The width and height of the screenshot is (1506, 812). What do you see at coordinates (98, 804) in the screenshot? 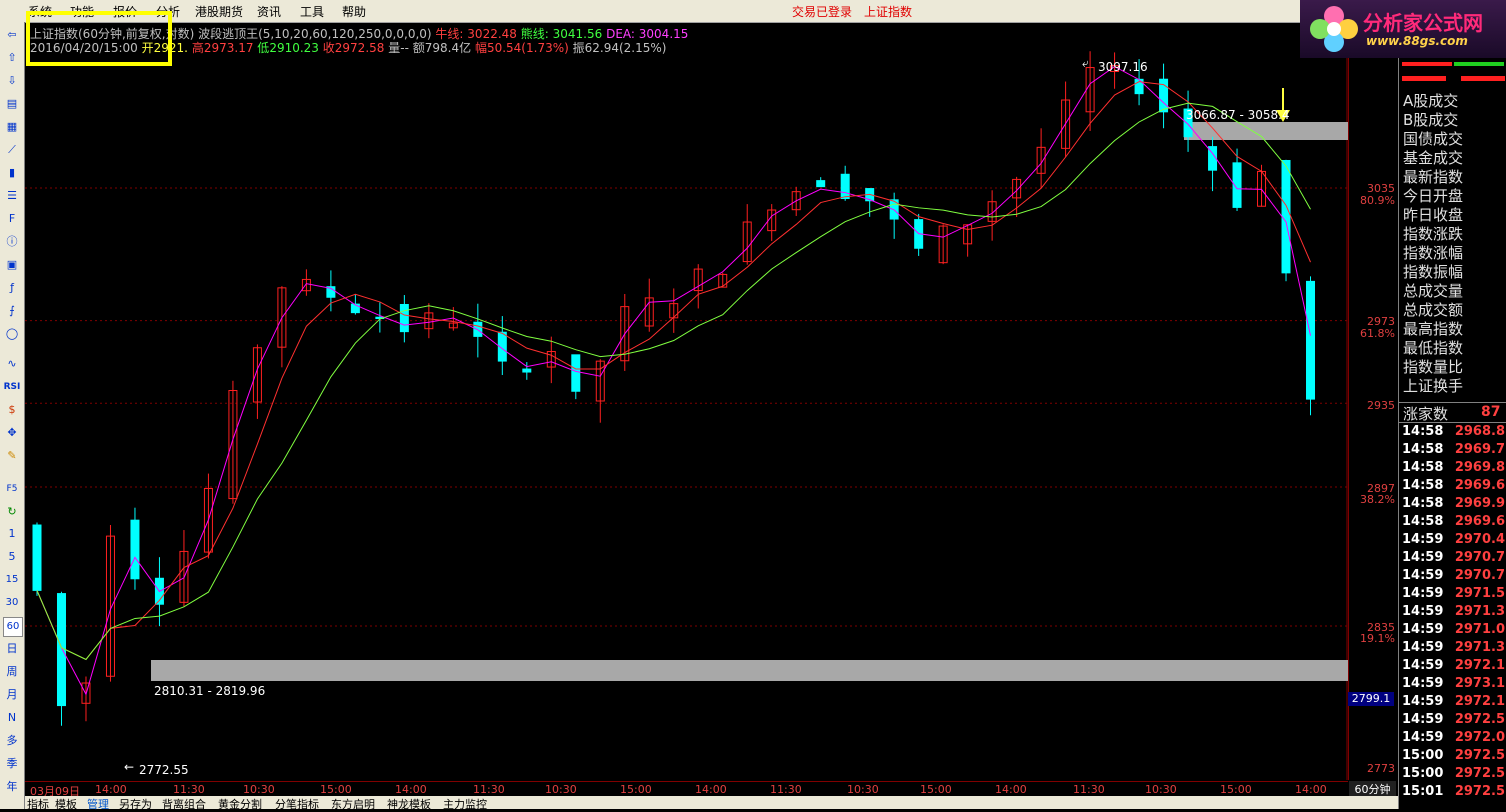
I see `tab-manage: 管理` at bounding box center [98, 804].